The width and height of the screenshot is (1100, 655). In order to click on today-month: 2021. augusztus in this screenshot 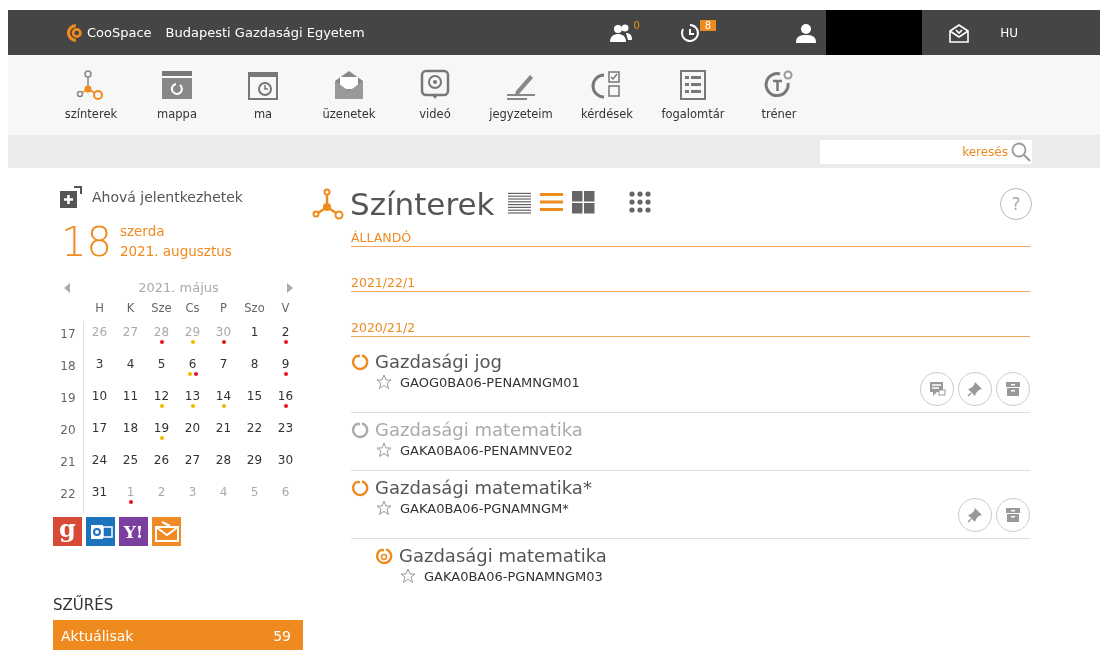, I will do `click(175, 251)`.